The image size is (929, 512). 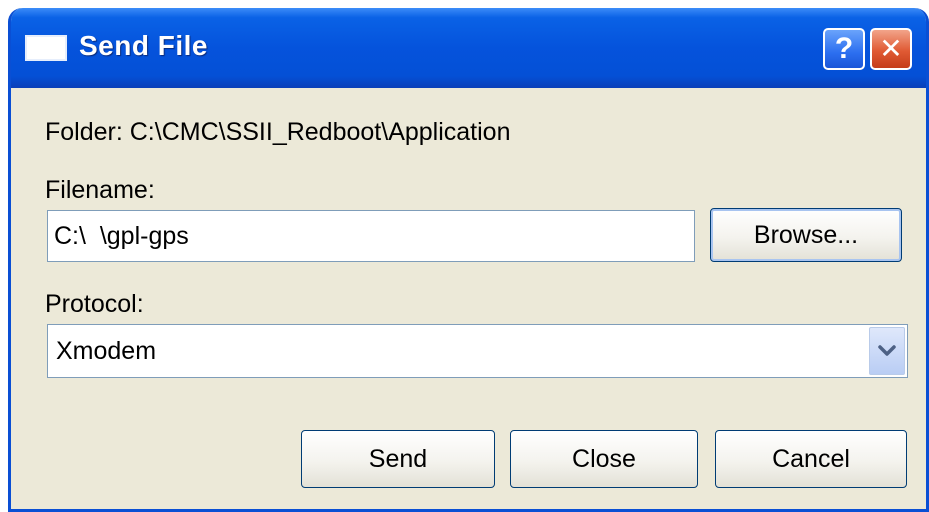 I want to click on filename-label: Filename:, so click(x=100, y=190).